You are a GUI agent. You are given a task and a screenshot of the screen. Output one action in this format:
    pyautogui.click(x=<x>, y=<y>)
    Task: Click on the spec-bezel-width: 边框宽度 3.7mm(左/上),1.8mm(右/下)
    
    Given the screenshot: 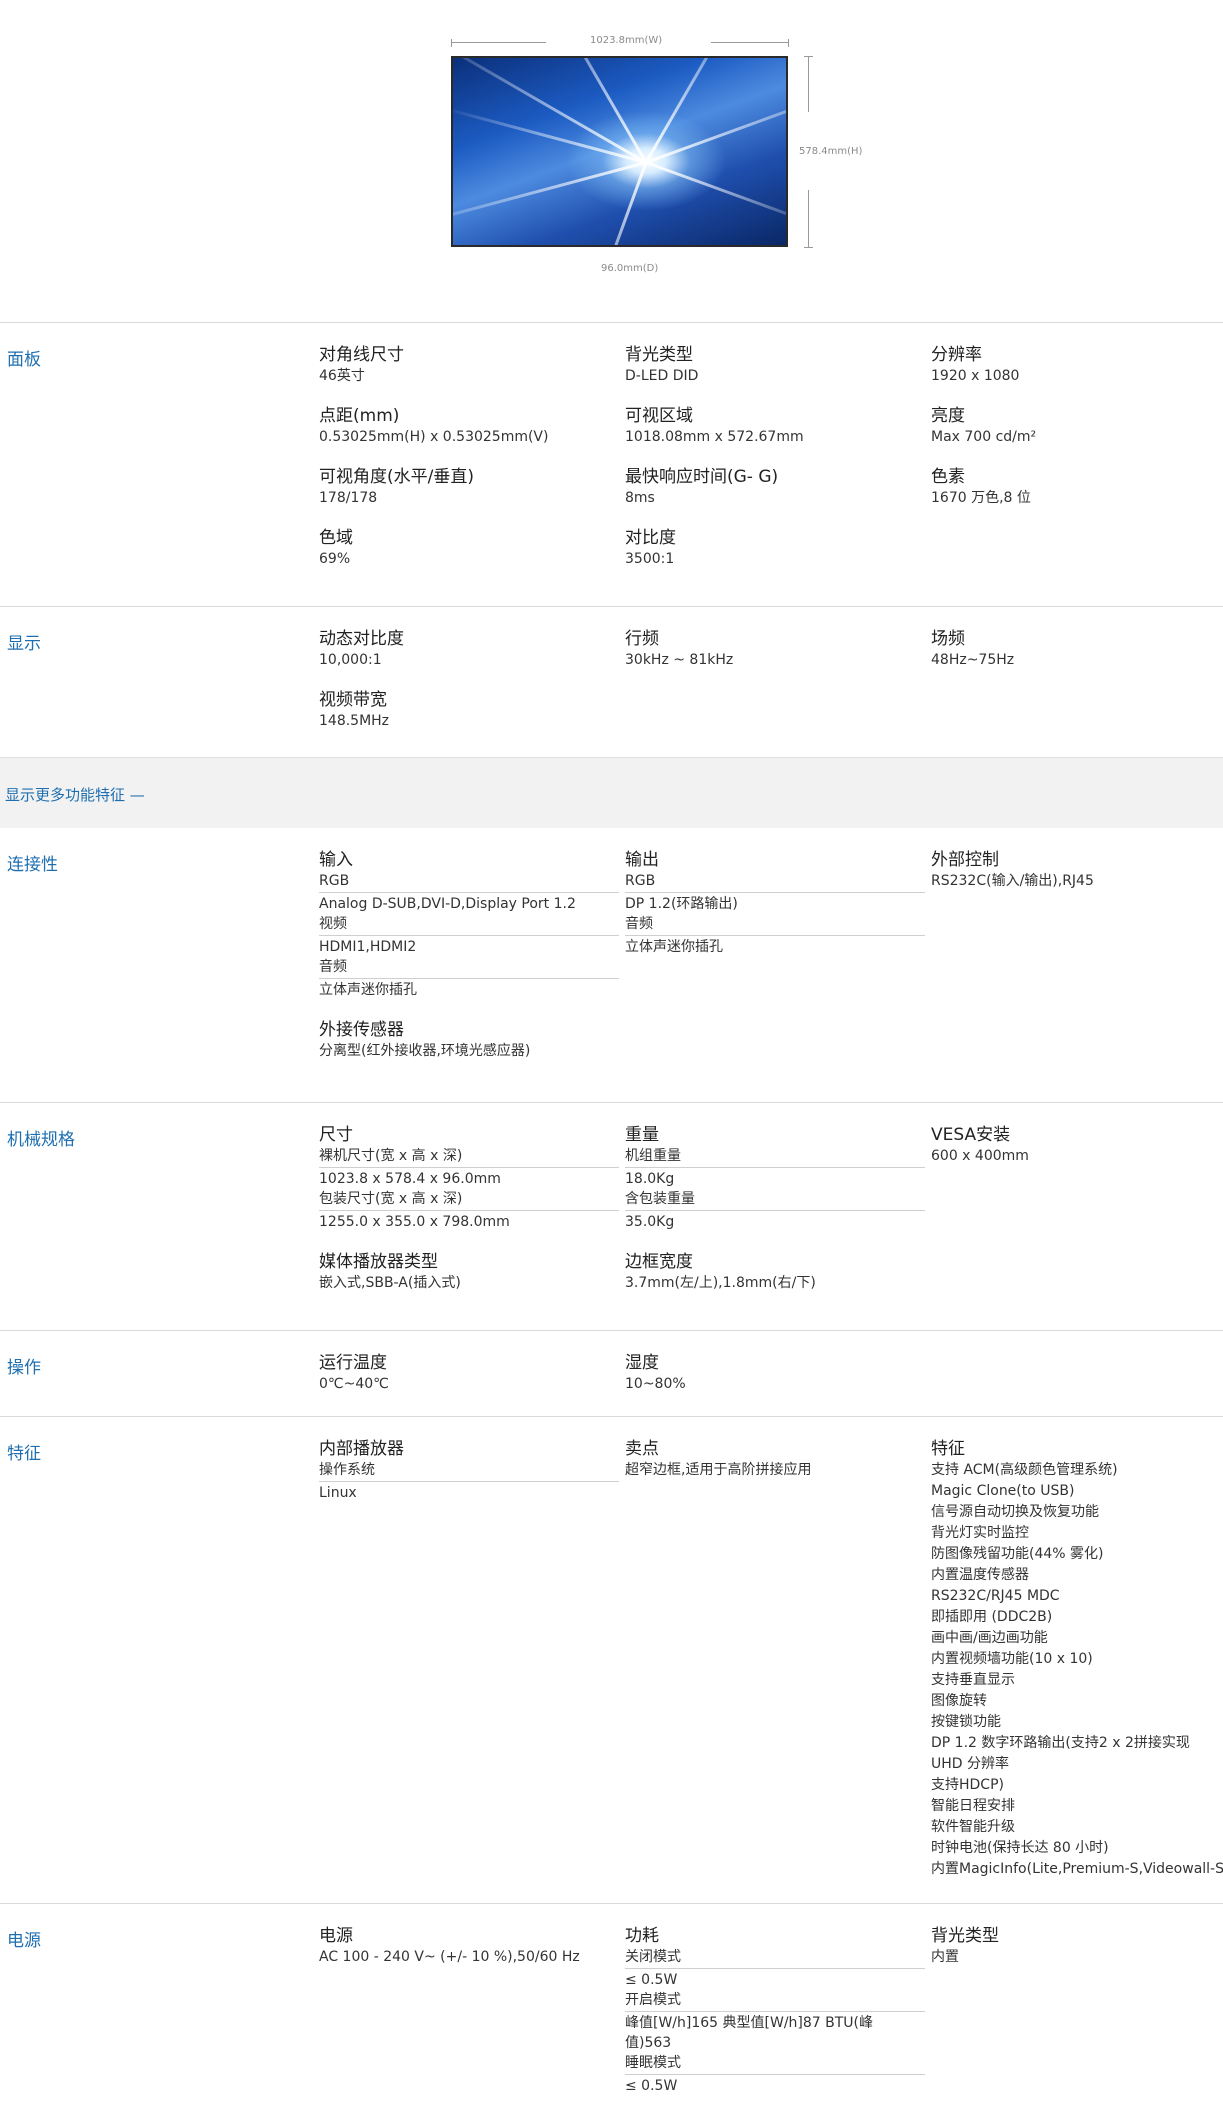 What is the action you would take?
    pyautogui.click(x=720, y=1271)
    